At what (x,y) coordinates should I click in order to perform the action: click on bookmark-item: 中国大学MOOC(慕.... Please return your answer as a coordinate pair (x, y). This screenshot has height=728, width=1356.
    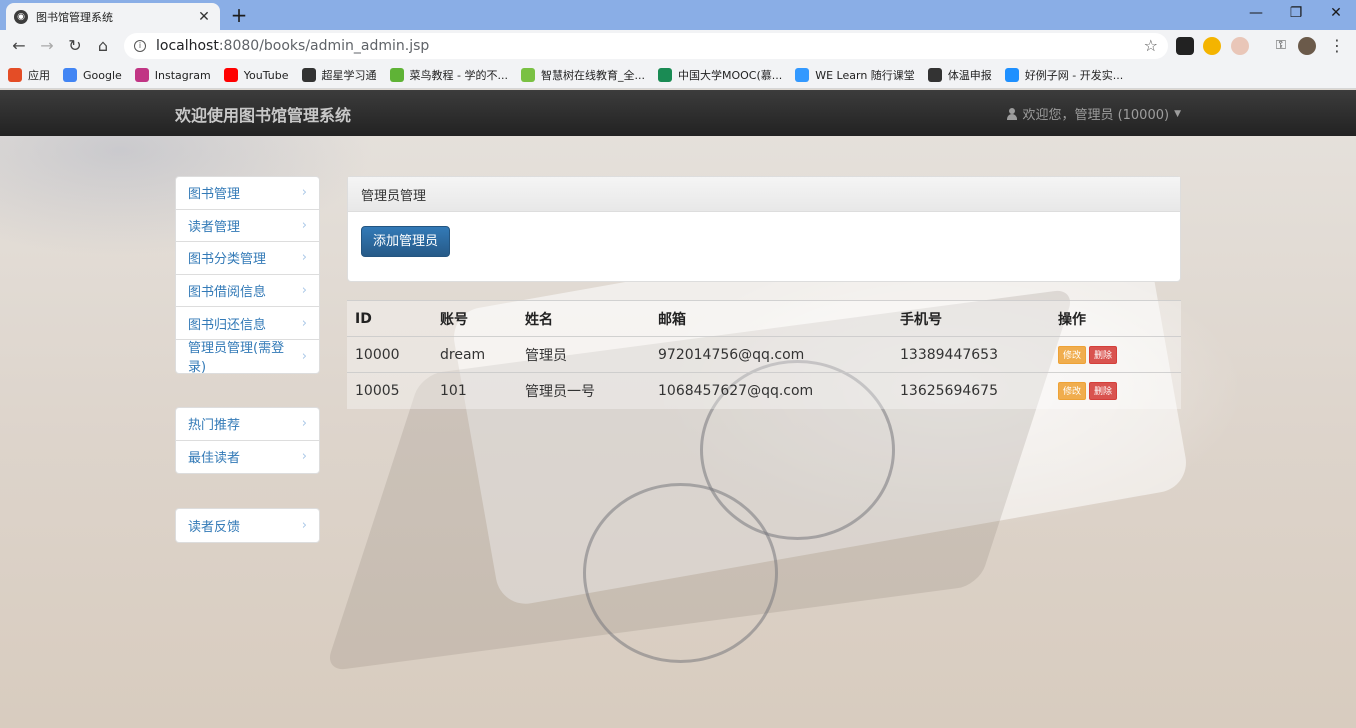
    Looking at the image, I should click on (719, 75).